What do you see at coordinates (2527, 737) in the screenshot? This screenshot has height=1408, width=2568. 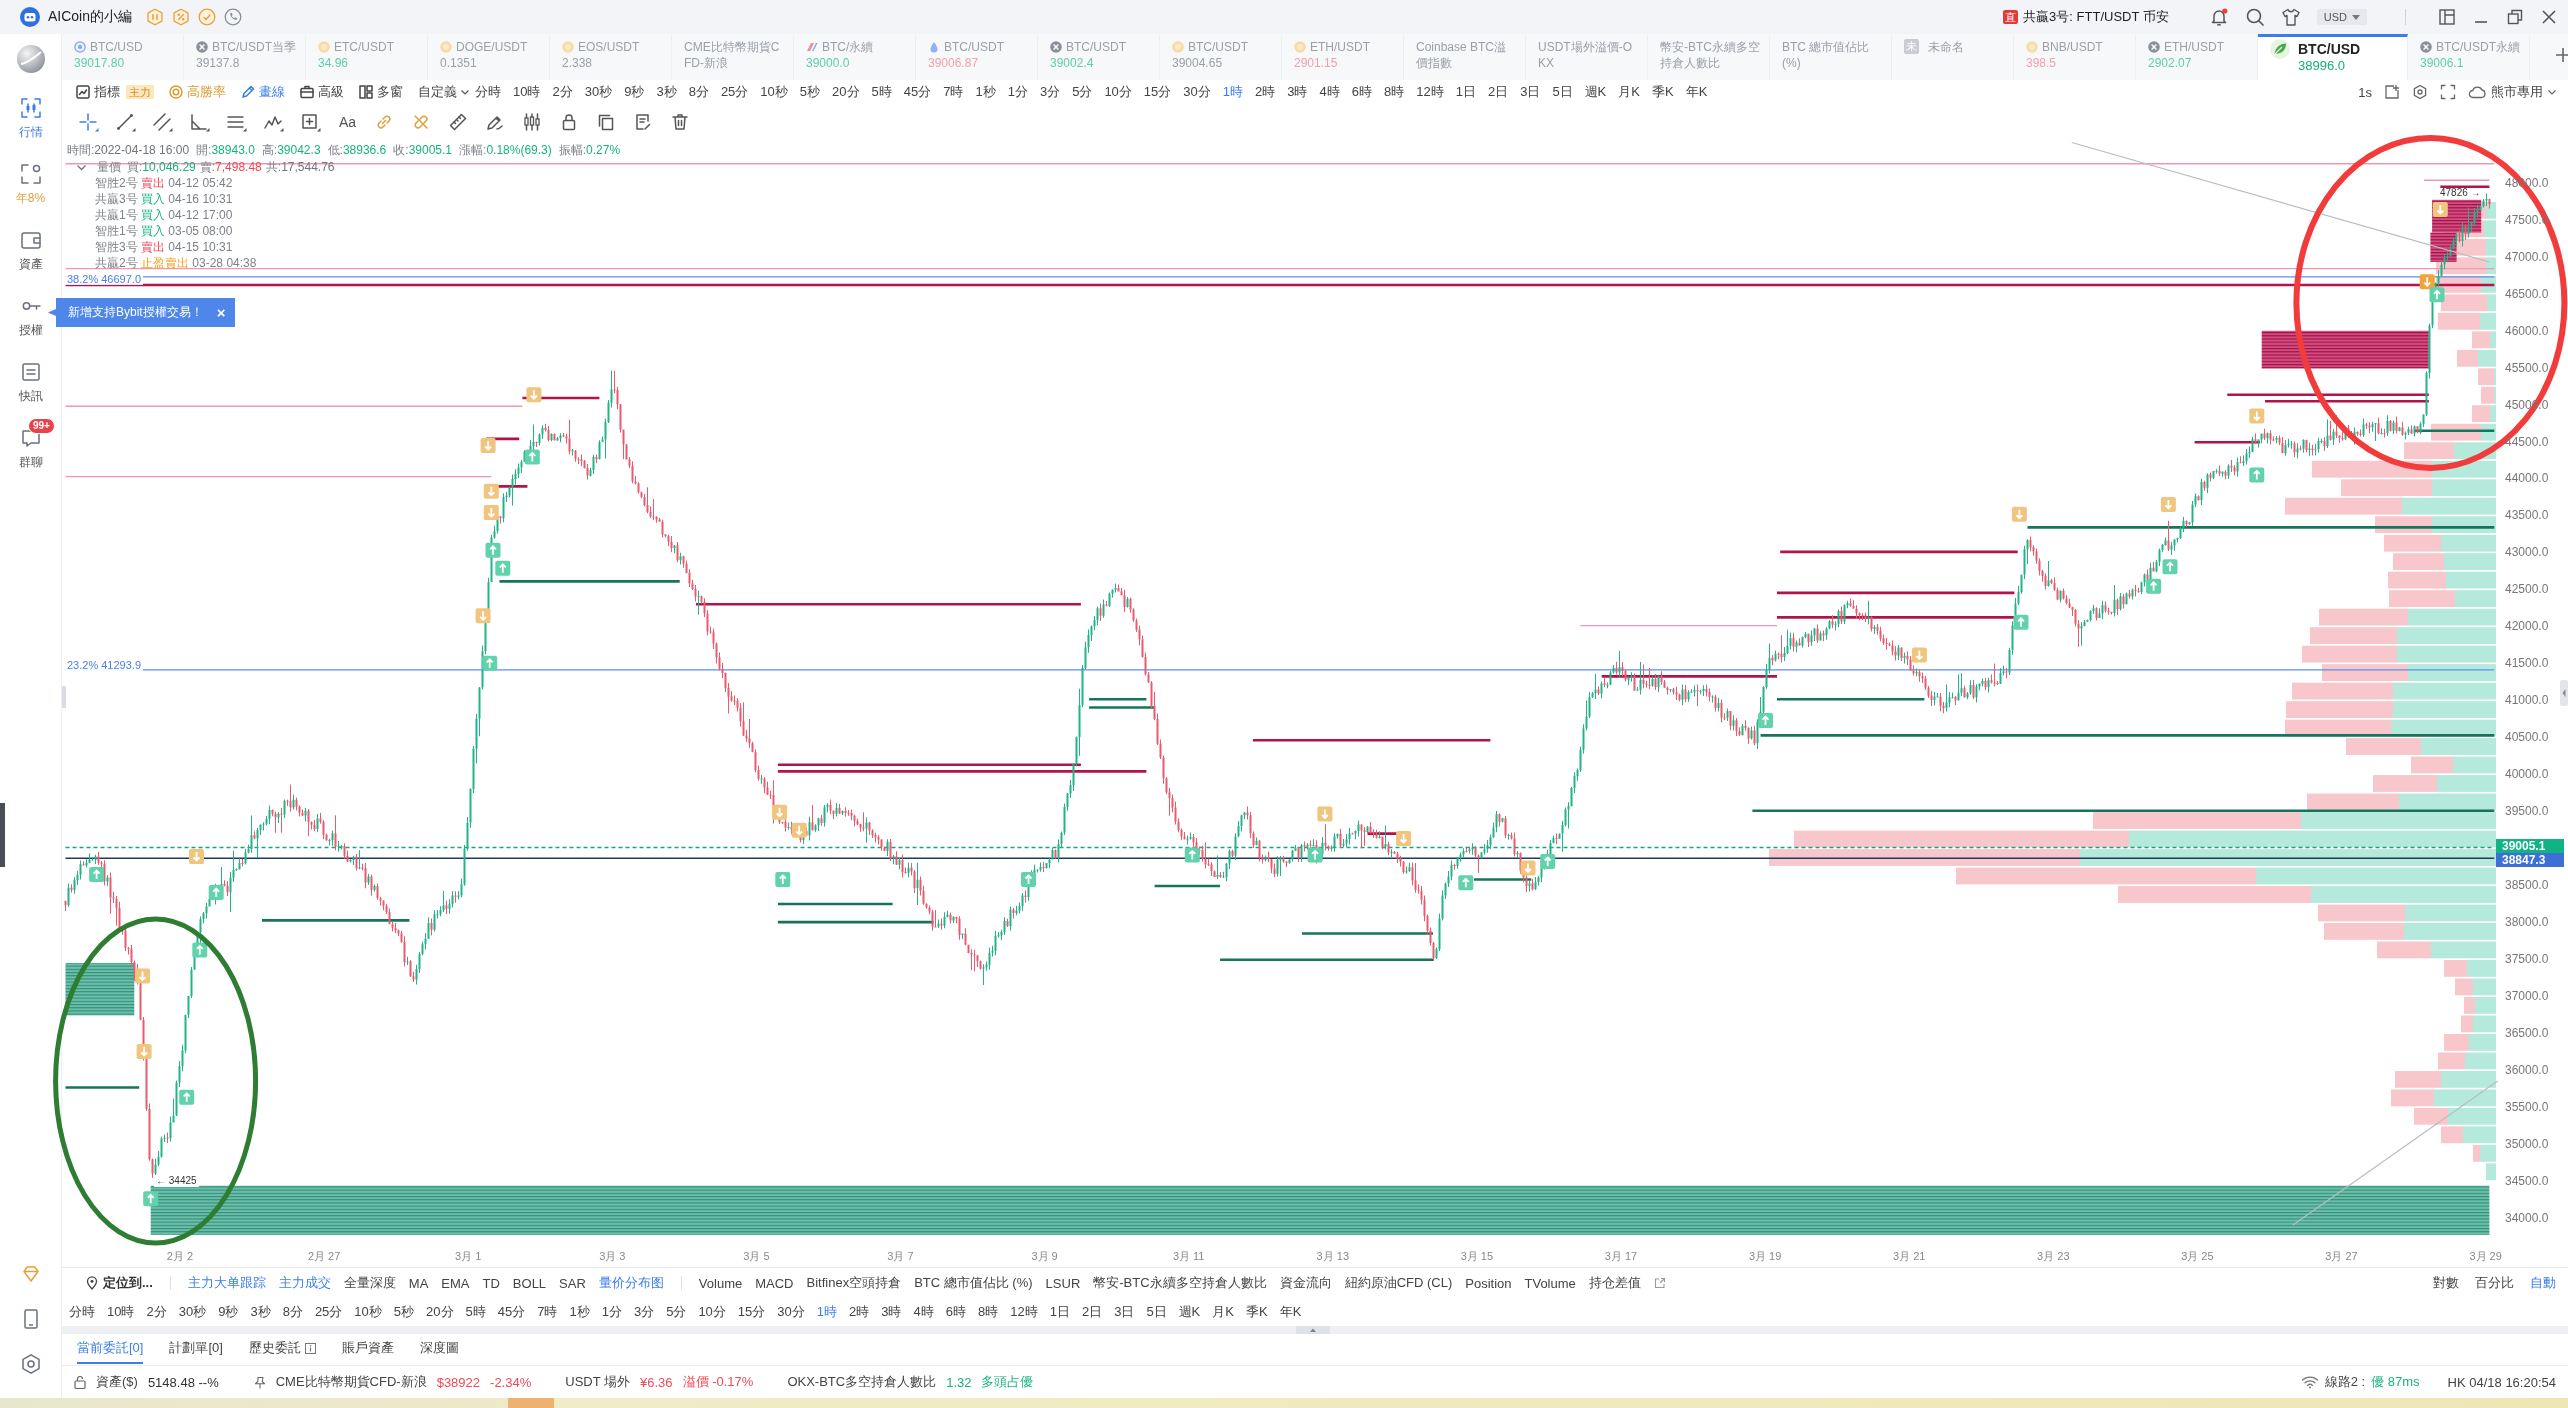 I see `price-axis-label: 40500.0` at bounding box center [2527, 737].